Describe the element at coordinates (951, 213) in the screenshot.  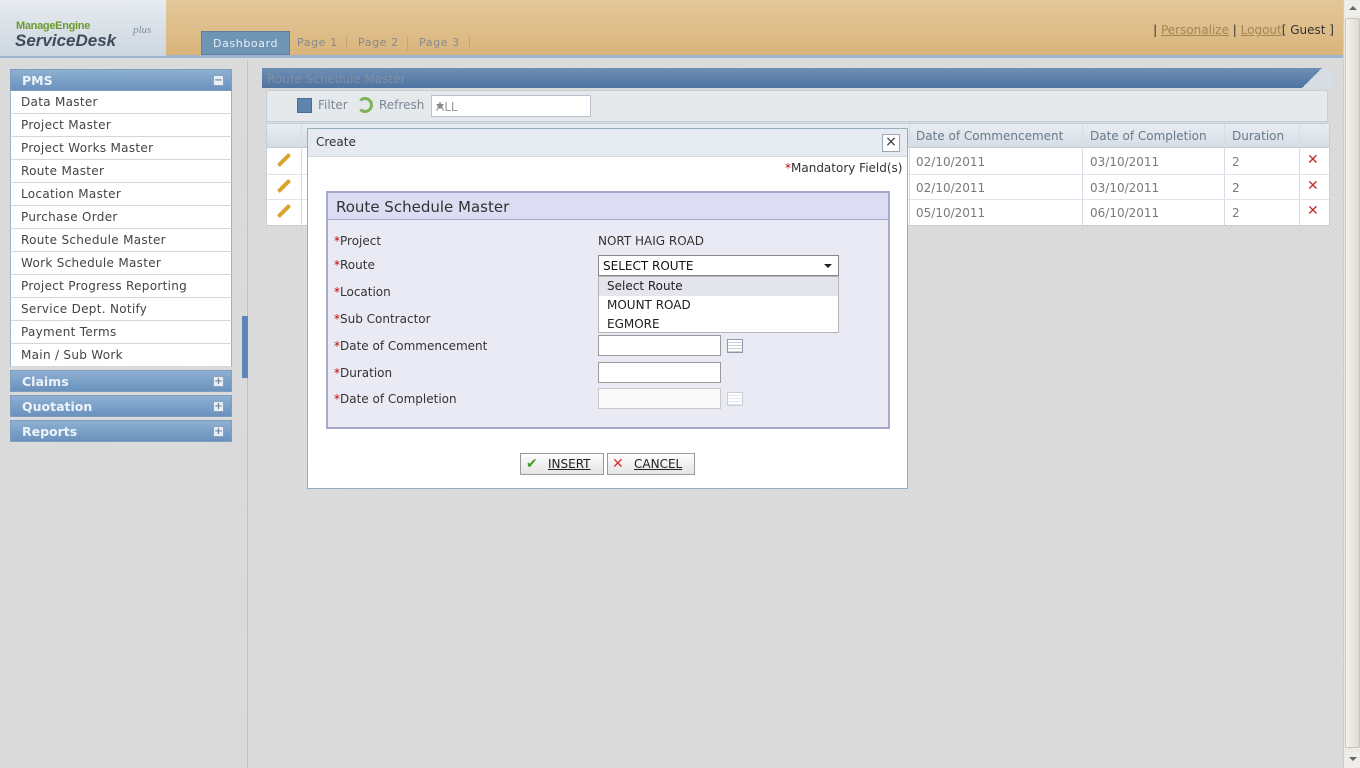
I see `cell-commencement: 05/10/2011` at that location.